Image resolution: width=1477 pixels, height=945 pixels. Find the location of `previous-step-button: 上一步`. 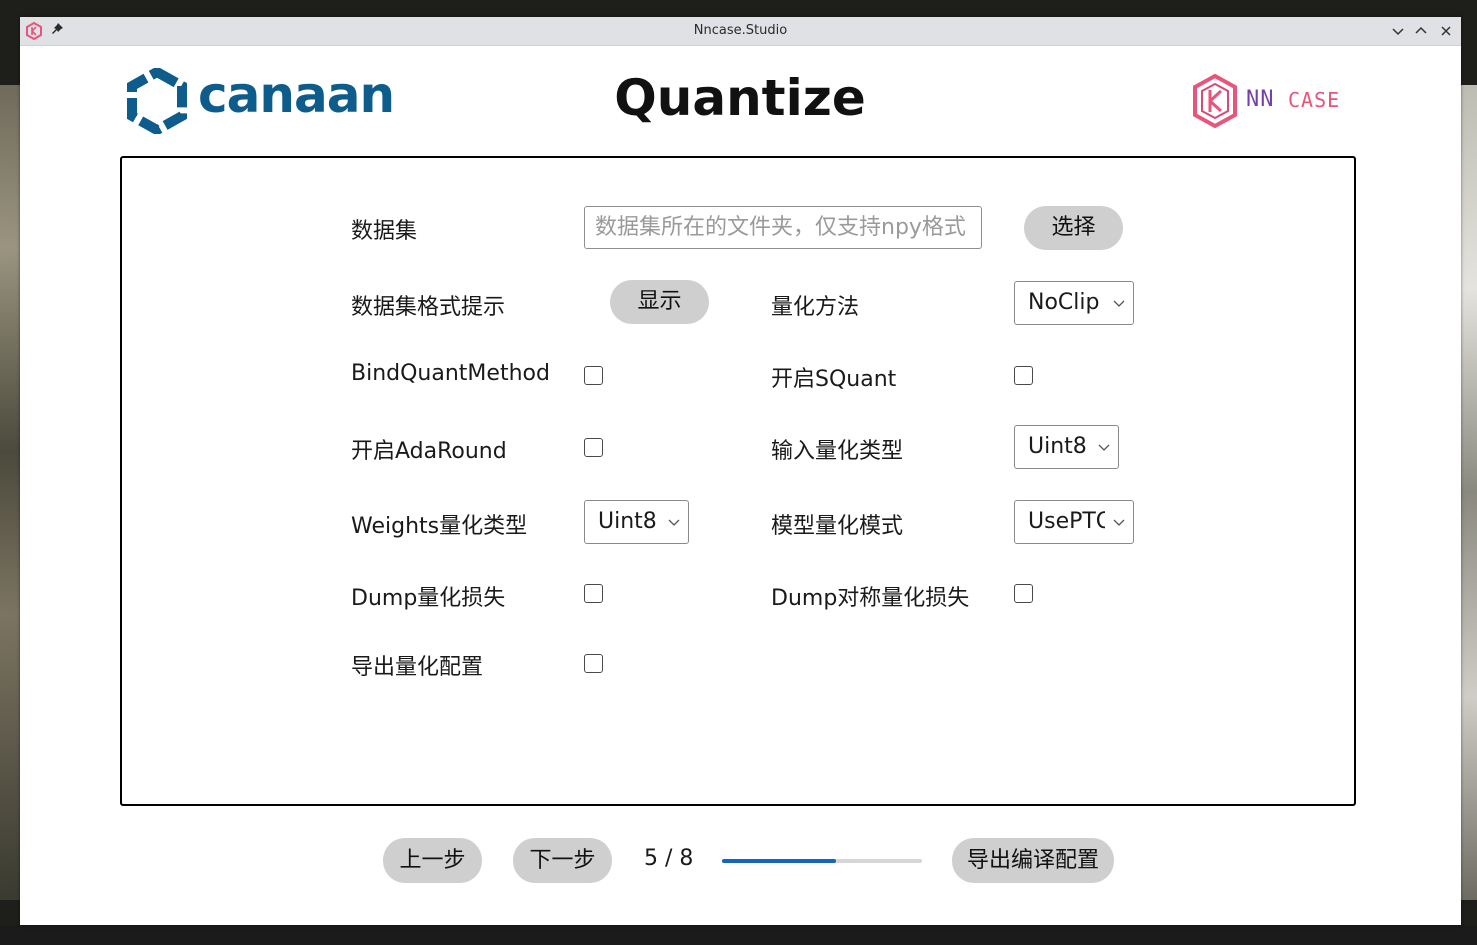

previous-step-button: 上一步 is located at coordinates (432, 860).